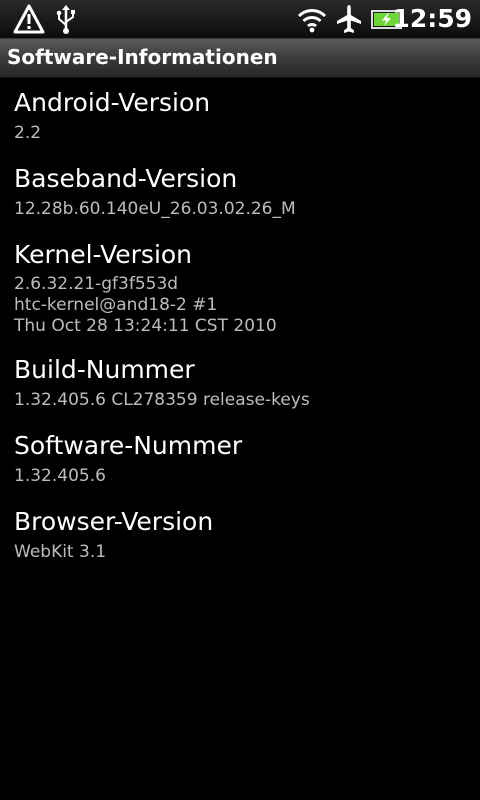  Describe the element at coordinates (240, 535) in the screenshot. I see `list-item-browser-version: Browser-Version WebKit 3.1` at that location.